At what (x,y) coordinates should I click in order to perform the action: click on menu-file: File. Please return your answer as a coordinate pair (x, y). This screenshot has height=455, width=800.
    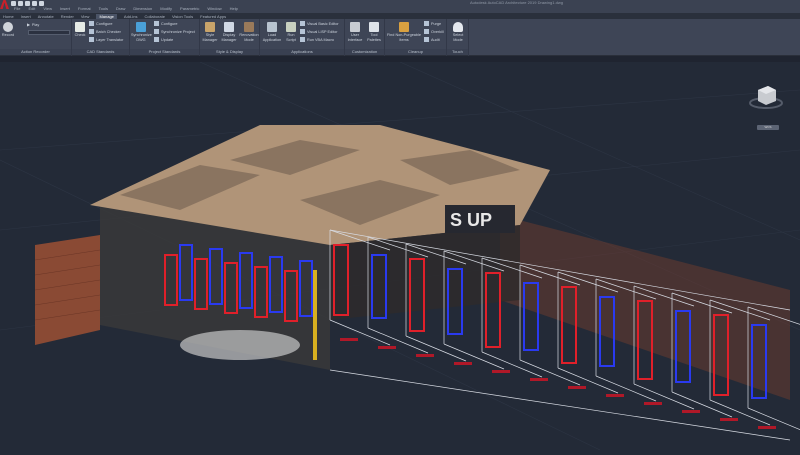
    Looking at the image, I should click on (17, 8).